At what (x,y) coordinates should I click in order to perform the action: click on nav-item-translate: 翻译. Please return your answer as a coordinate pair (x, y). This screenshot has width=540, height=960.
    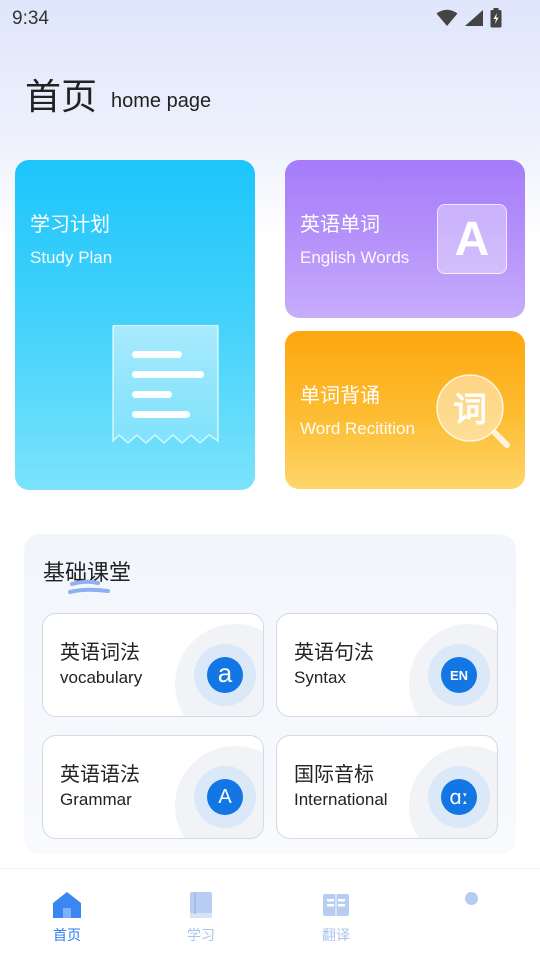
    Looking at the image, I should click on (336, 918).